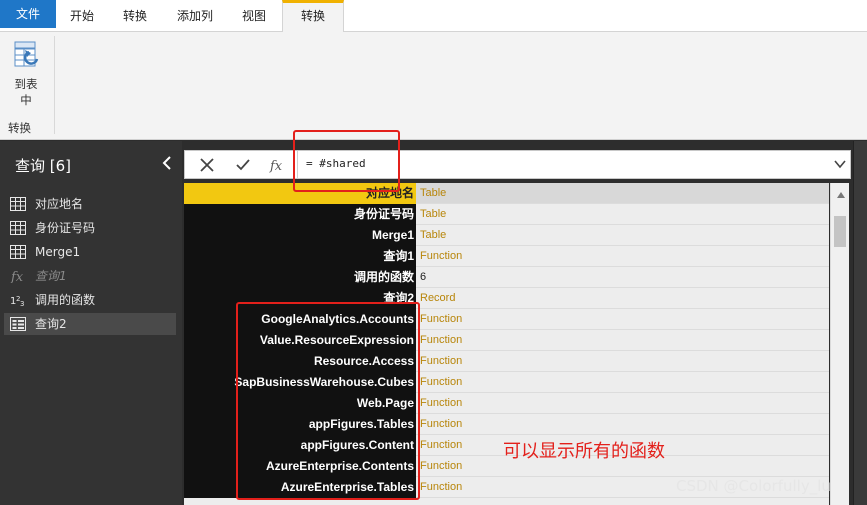 The image size is (867, 505). Describe the element at coordinates (860, 323) in the screenshot. I see `query-settings-collapsed-strip` at that location.